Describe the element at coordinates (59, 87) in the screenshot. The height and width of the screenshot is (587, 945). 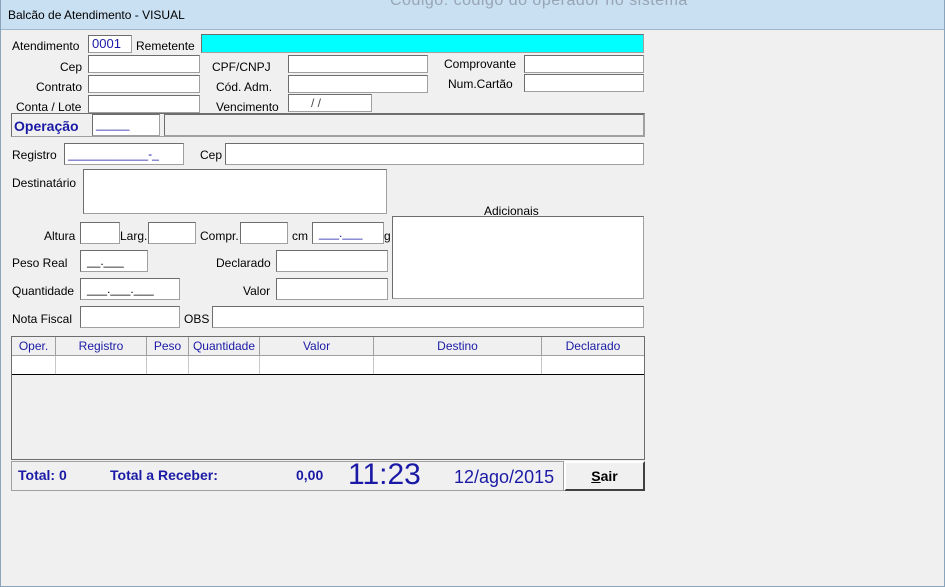
I see `contrato-label: Contrato` at that location.